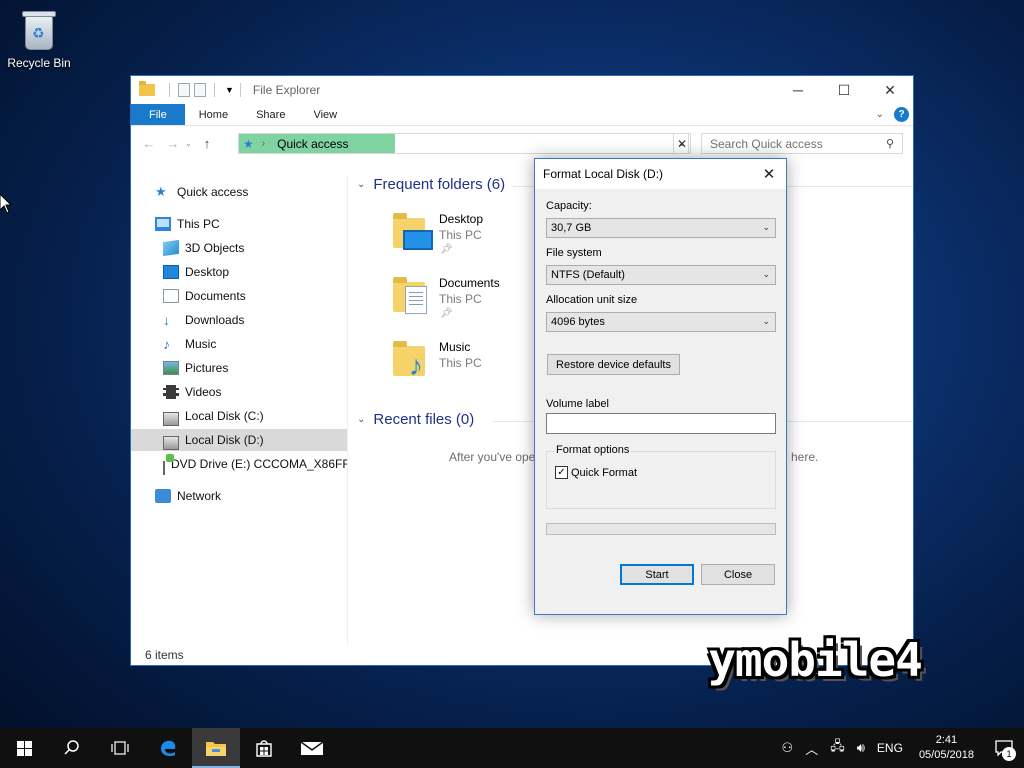  I want to click on filesystem-label: File system, so click(574, 253).